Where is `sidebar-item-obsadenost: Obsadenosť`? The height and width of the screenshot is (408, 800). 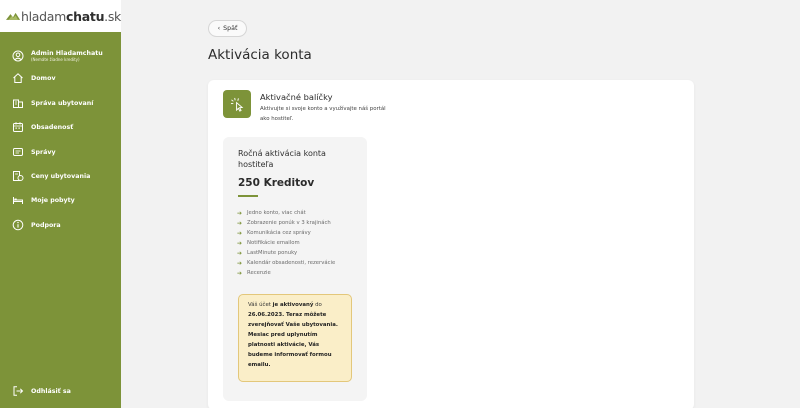
sidebar-item-obsadenost: Obsadenosť is located at coordinates (60, 127).